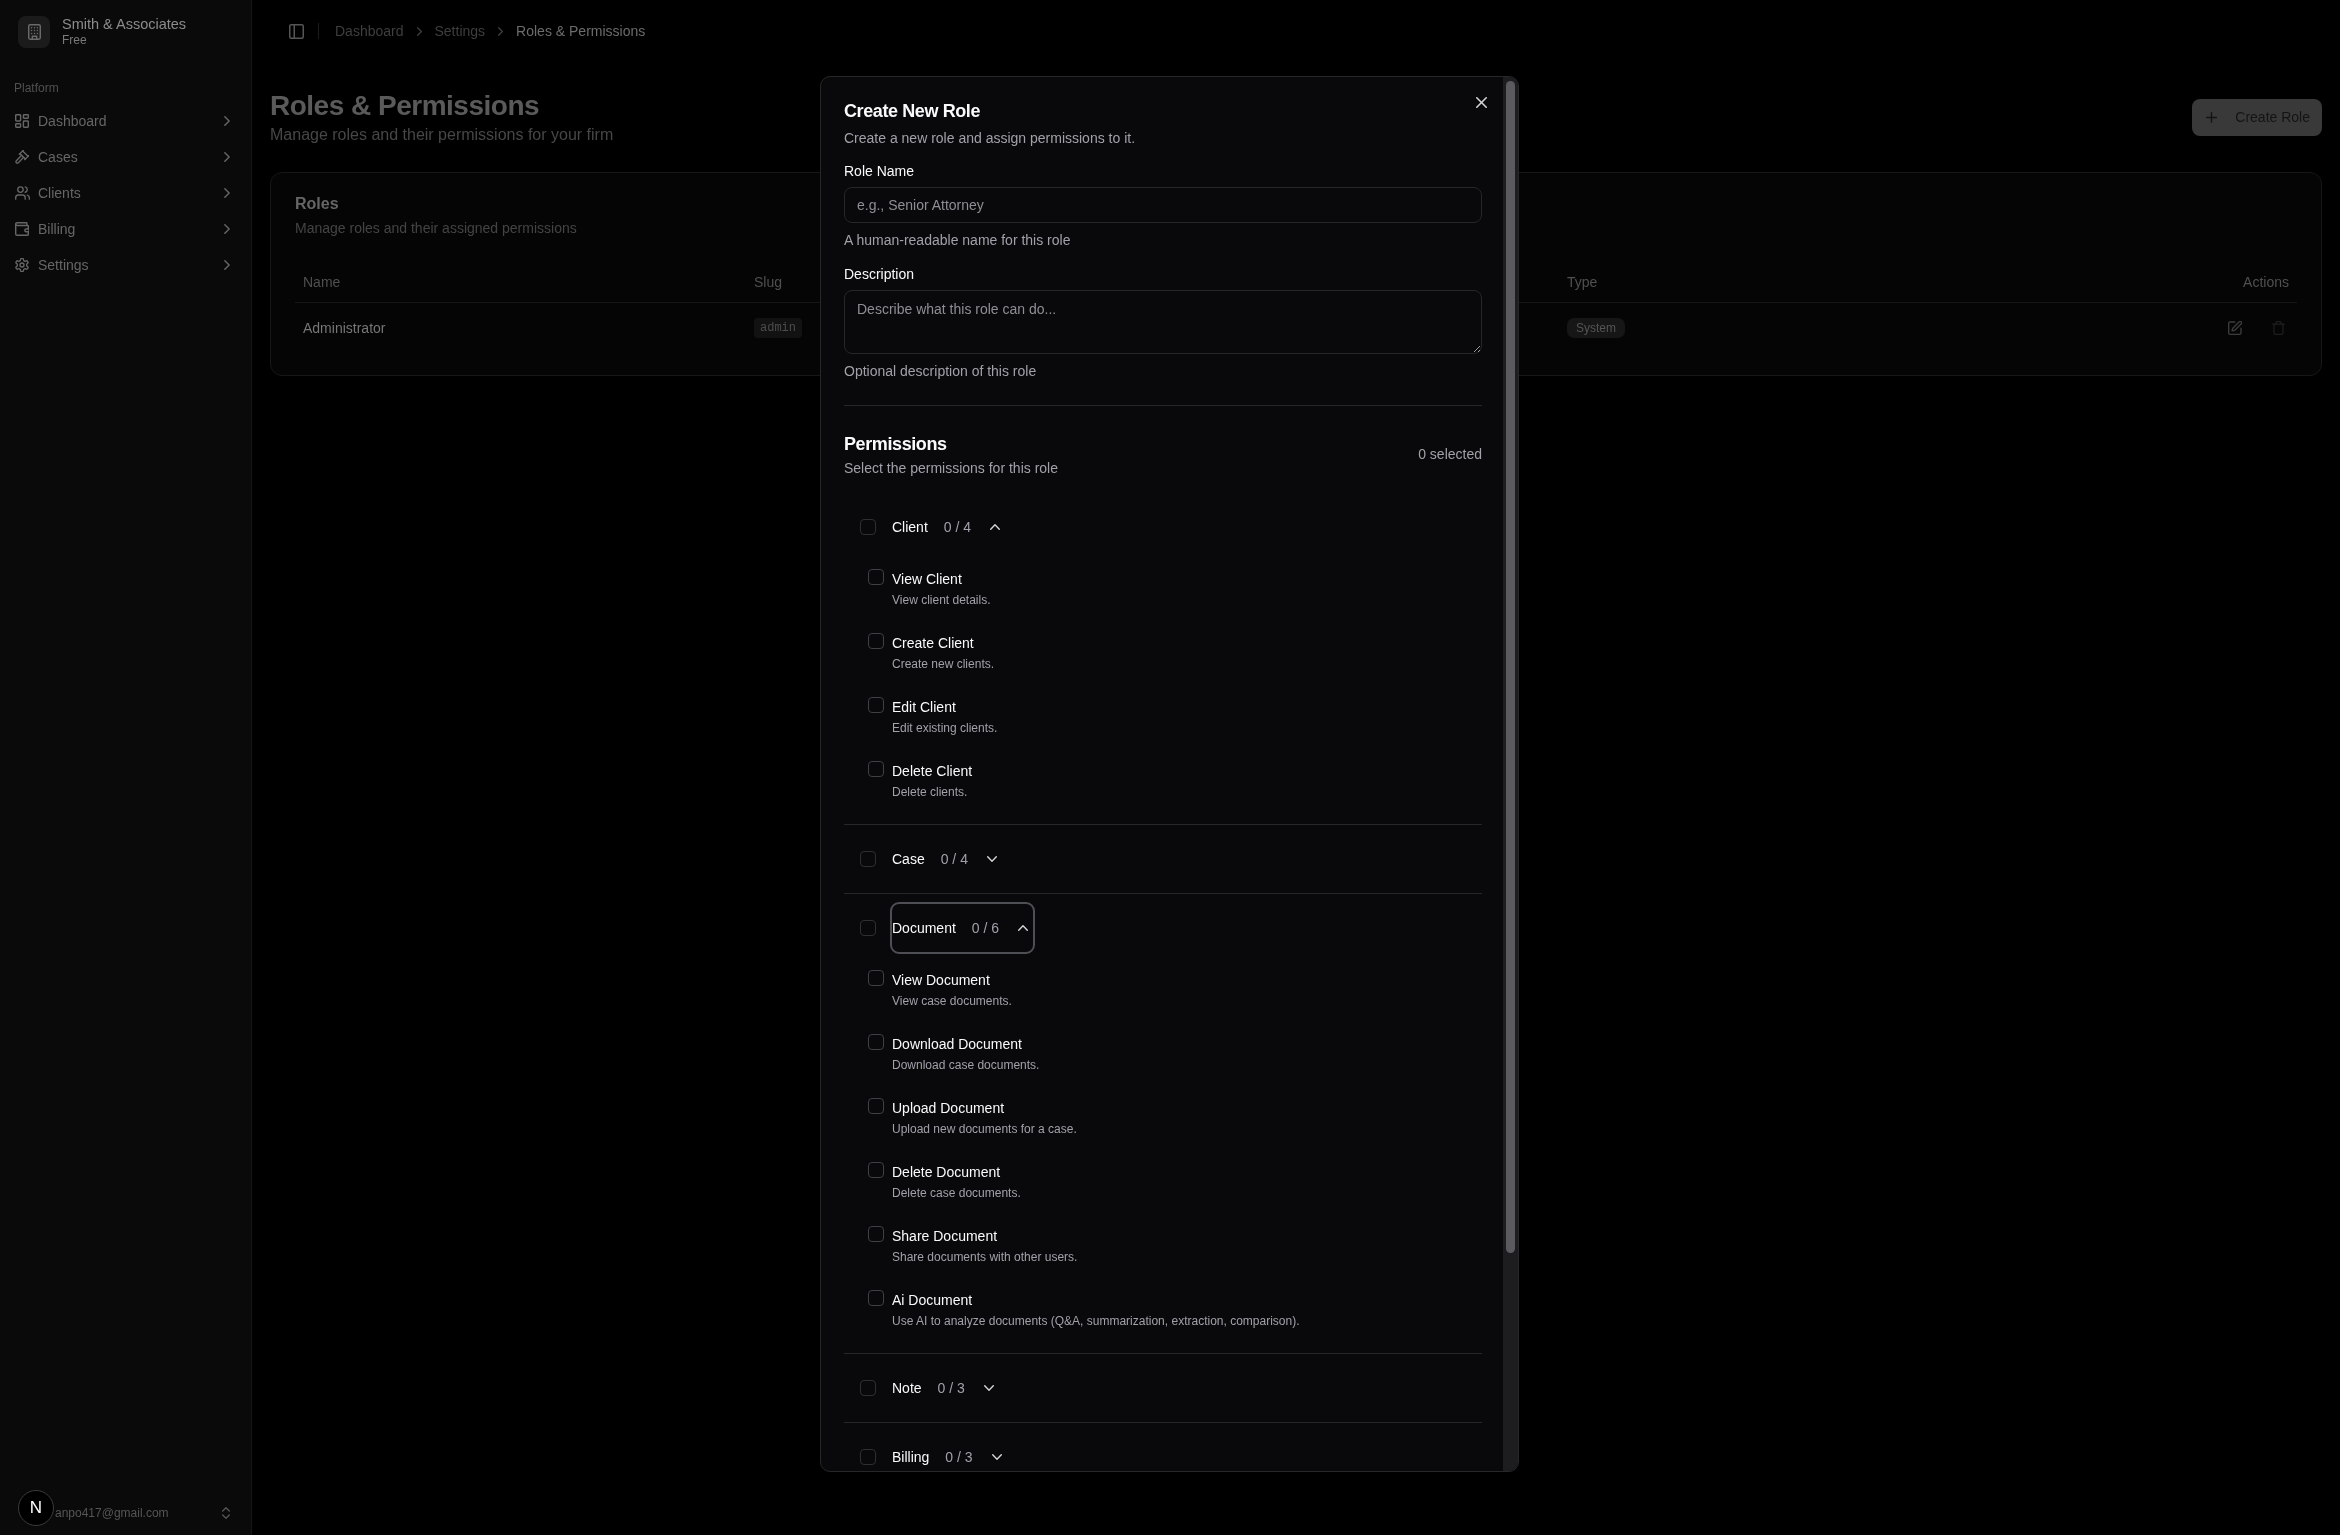 The image size is (2340, 1535). I want to click on permission-description: Create new clients., so click(943, 664).